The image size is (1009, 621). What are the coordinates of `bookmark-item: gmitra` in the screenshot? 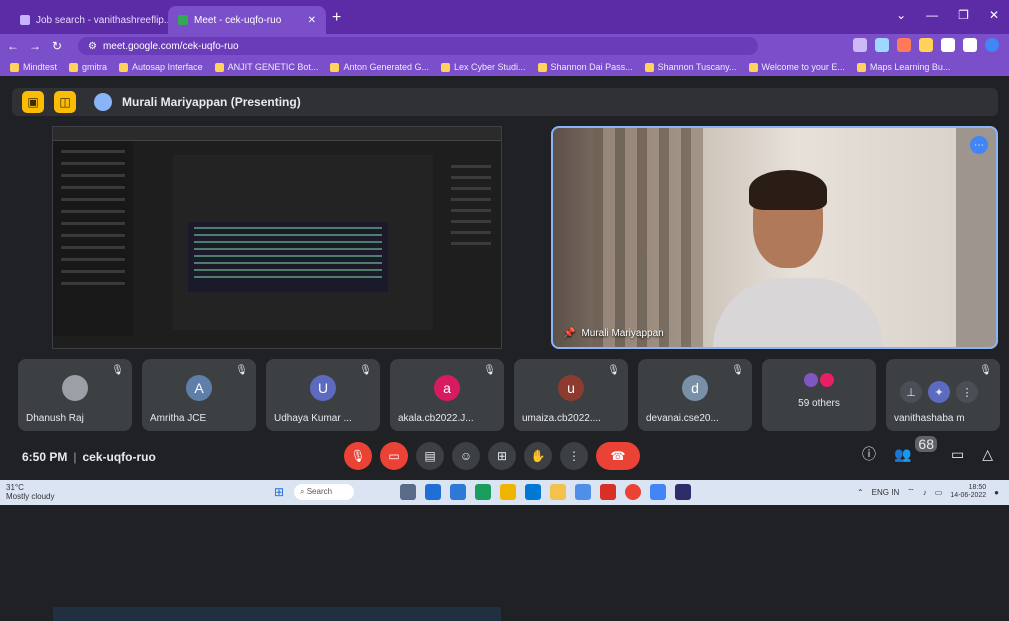 It's located at (88, 67).